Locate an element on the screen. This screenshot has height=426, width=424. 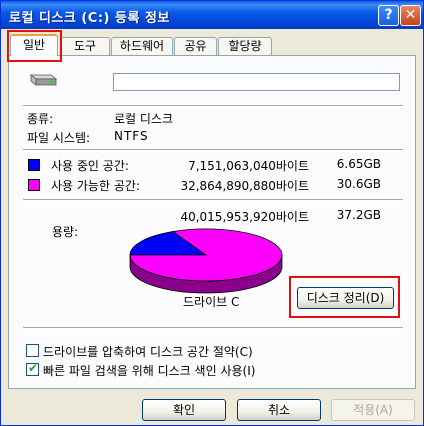
tab-general: 일반 is located at coordinates (34, 45).